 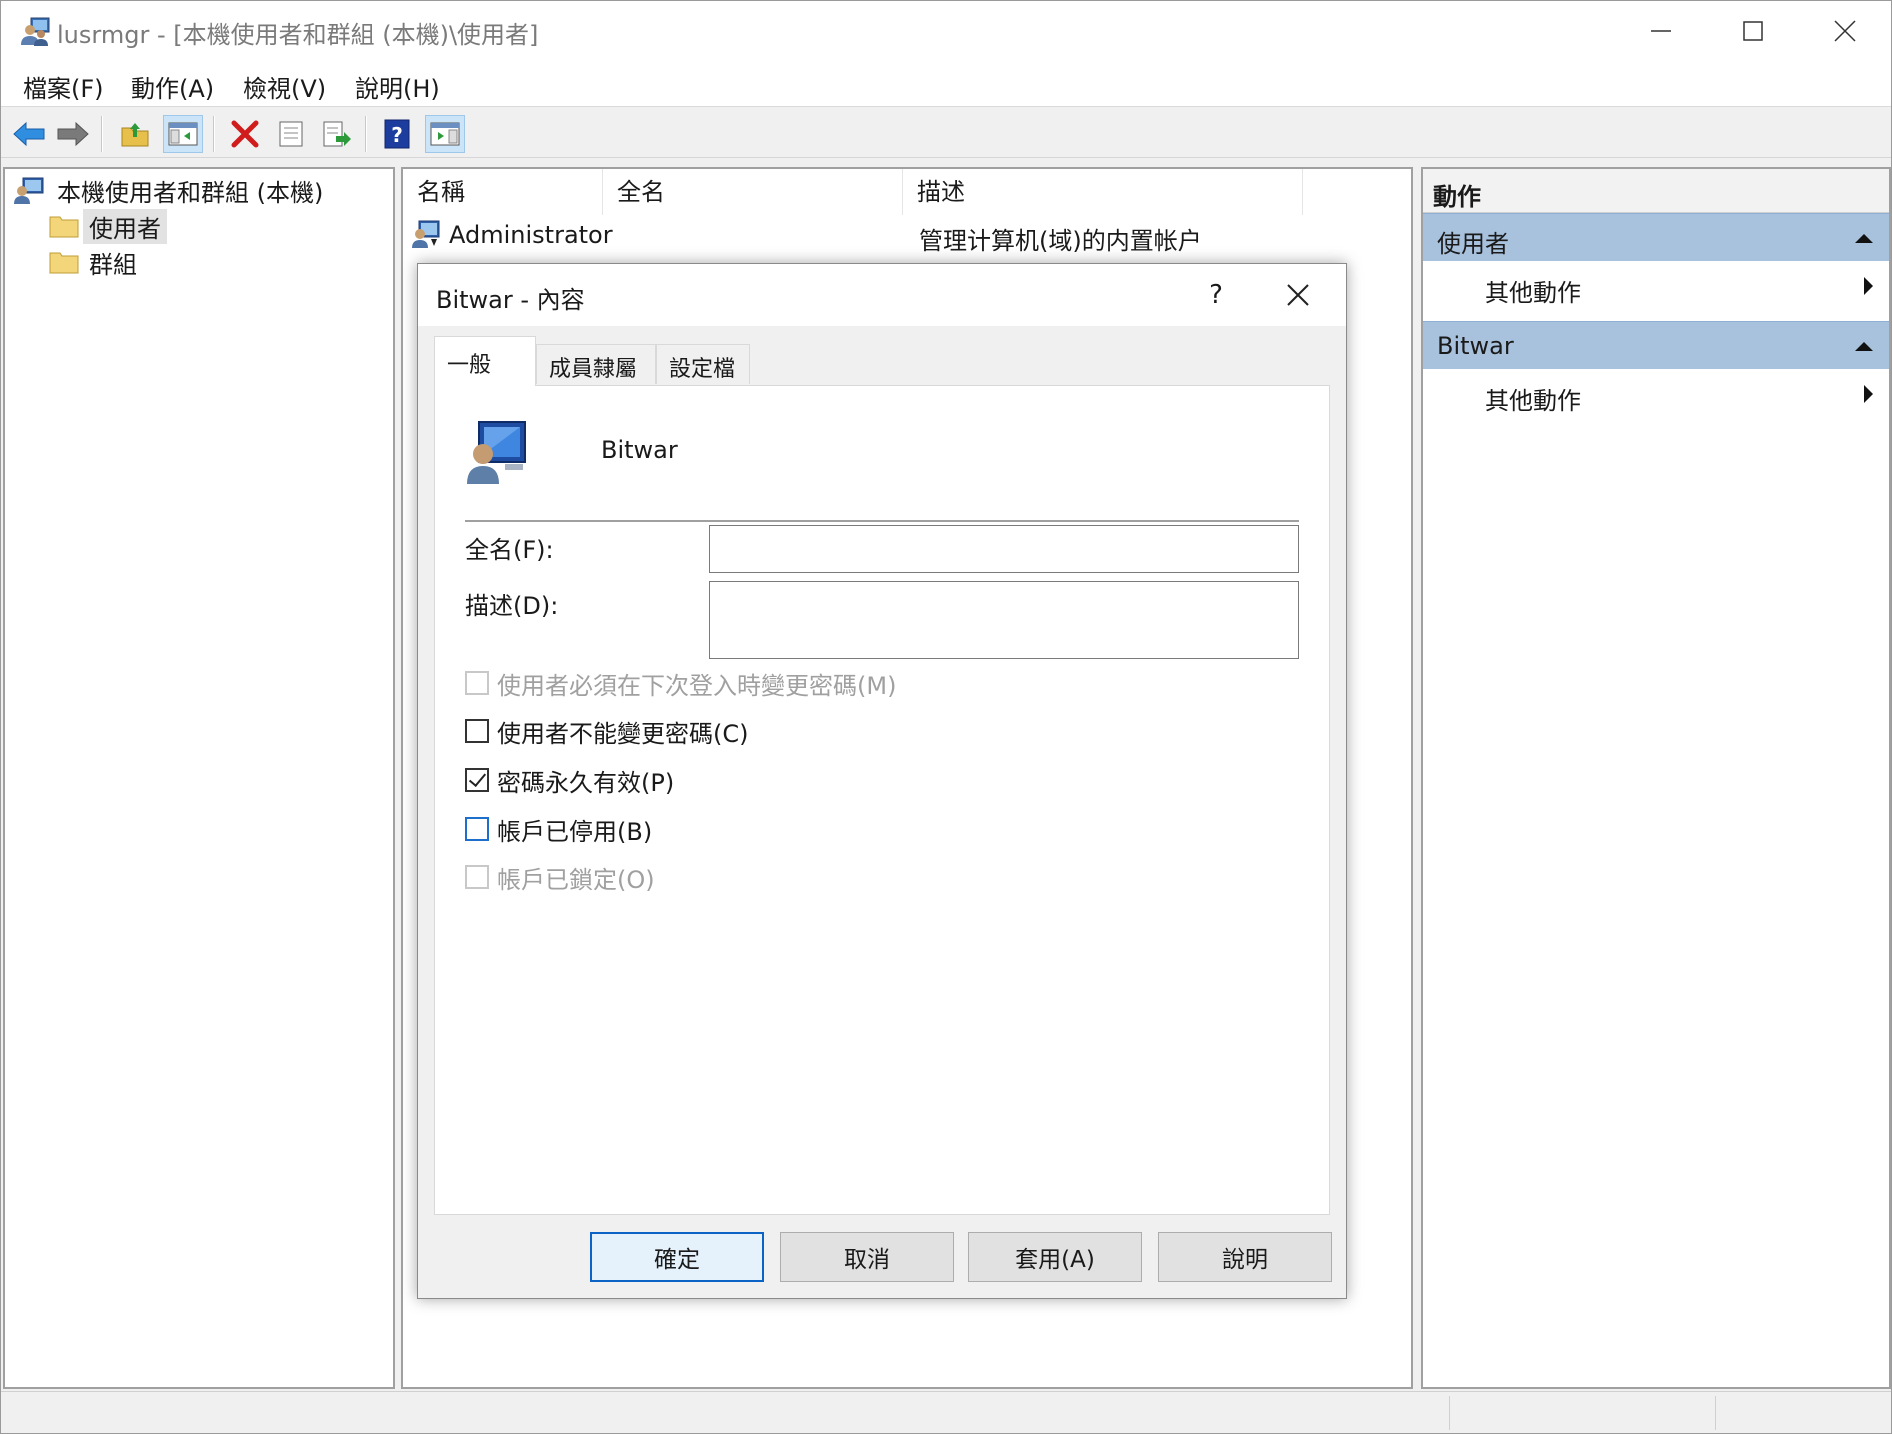 I want to click on window-title: lusrmgr - [本機使用者和群組 (本機)\使用者], so click(x=298, y=35).